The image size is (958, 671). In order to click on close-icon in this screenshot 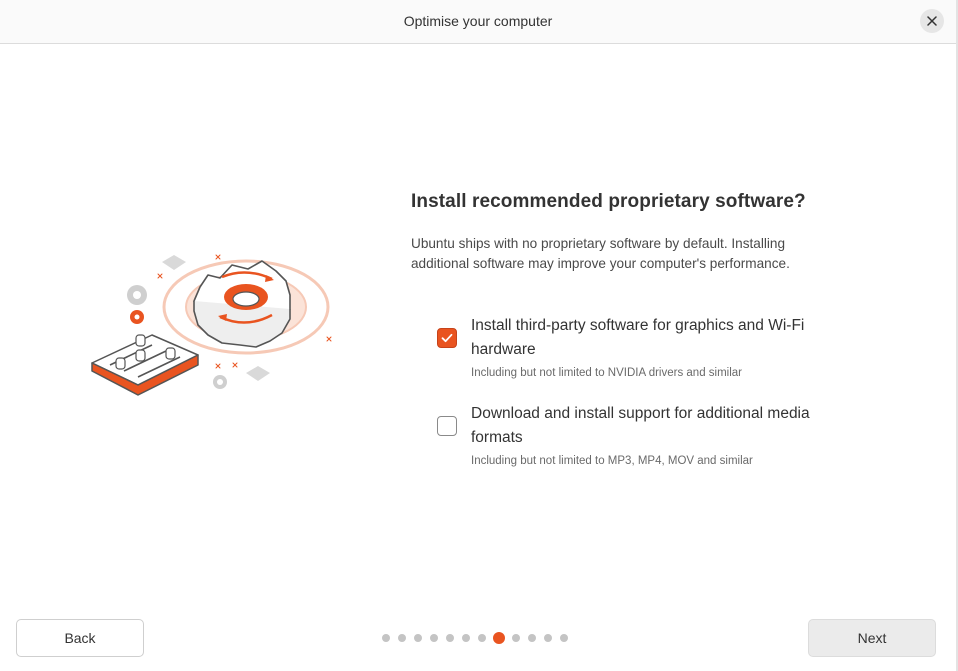, I will do `click(932, 21)`.